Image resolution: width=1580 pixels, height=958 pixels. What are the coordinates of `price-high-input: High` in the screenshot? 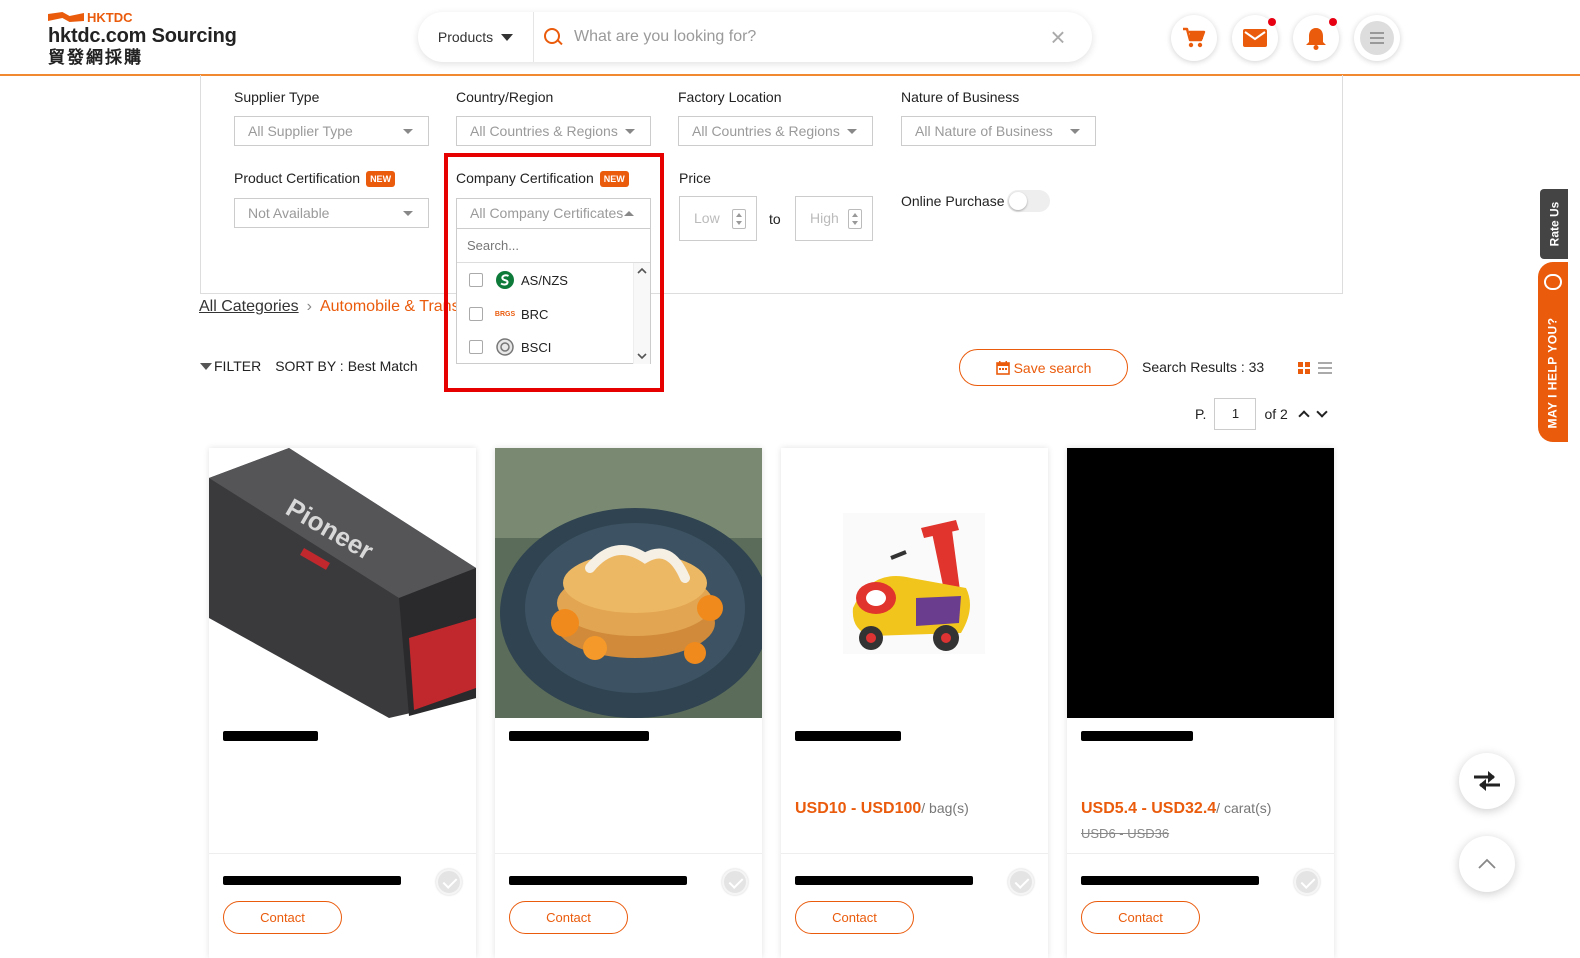 It's located at (834, 218).